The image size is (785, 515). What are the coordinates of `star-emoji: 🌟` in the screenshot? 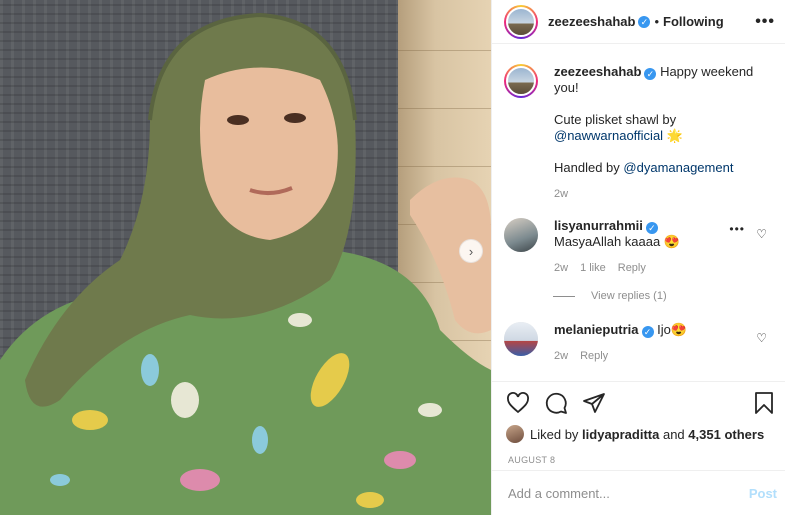 It's located at (674, 135).